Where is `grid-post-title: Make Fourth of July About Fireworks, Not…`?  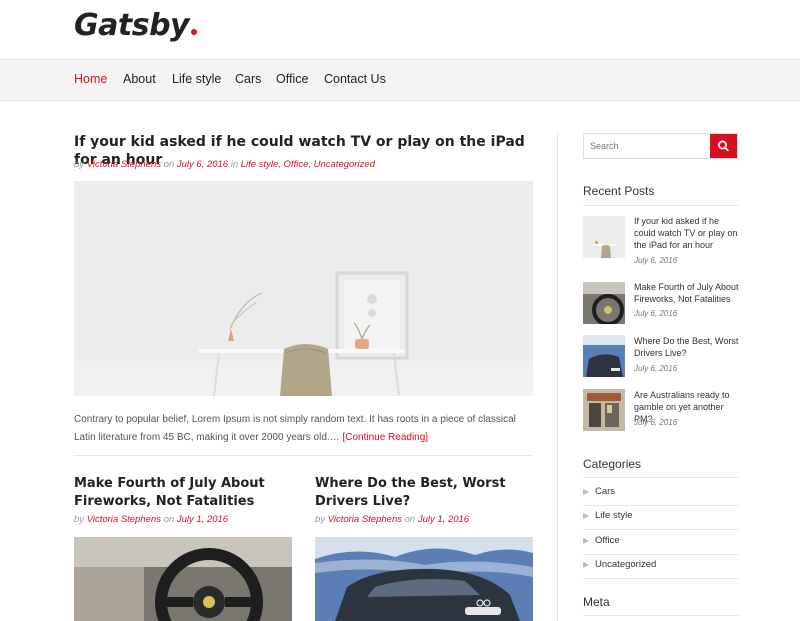
grid-post-title: Make Fourth of July About Fireworks, Not… is located at coordinates (184, 493).